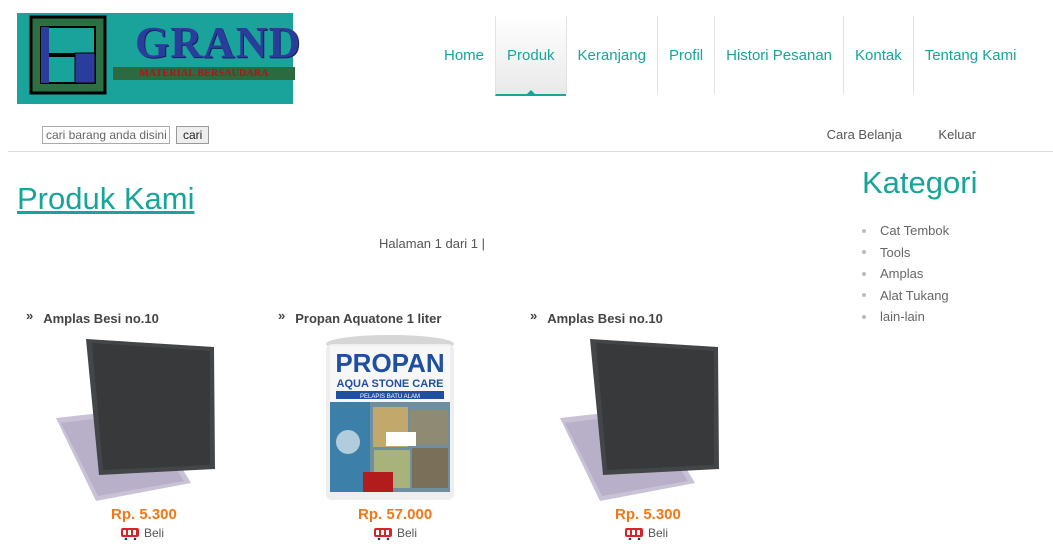  Describe the element at coordinates (895, 252) in the screenshot. I see `category-label: Tools` at that location.